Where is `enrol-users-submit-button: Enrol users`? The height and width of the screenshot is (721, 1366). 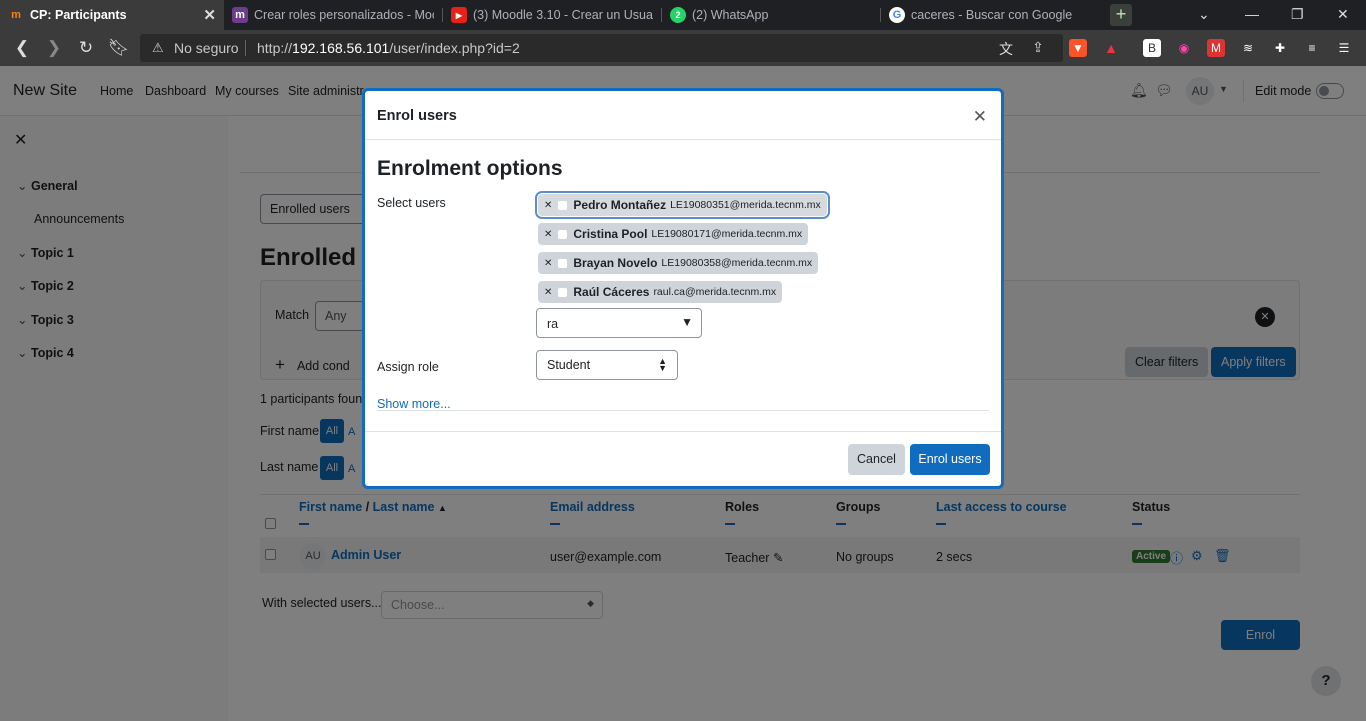 enrol-users-submit-button: Enrol users is located at coordinates (950, 459).